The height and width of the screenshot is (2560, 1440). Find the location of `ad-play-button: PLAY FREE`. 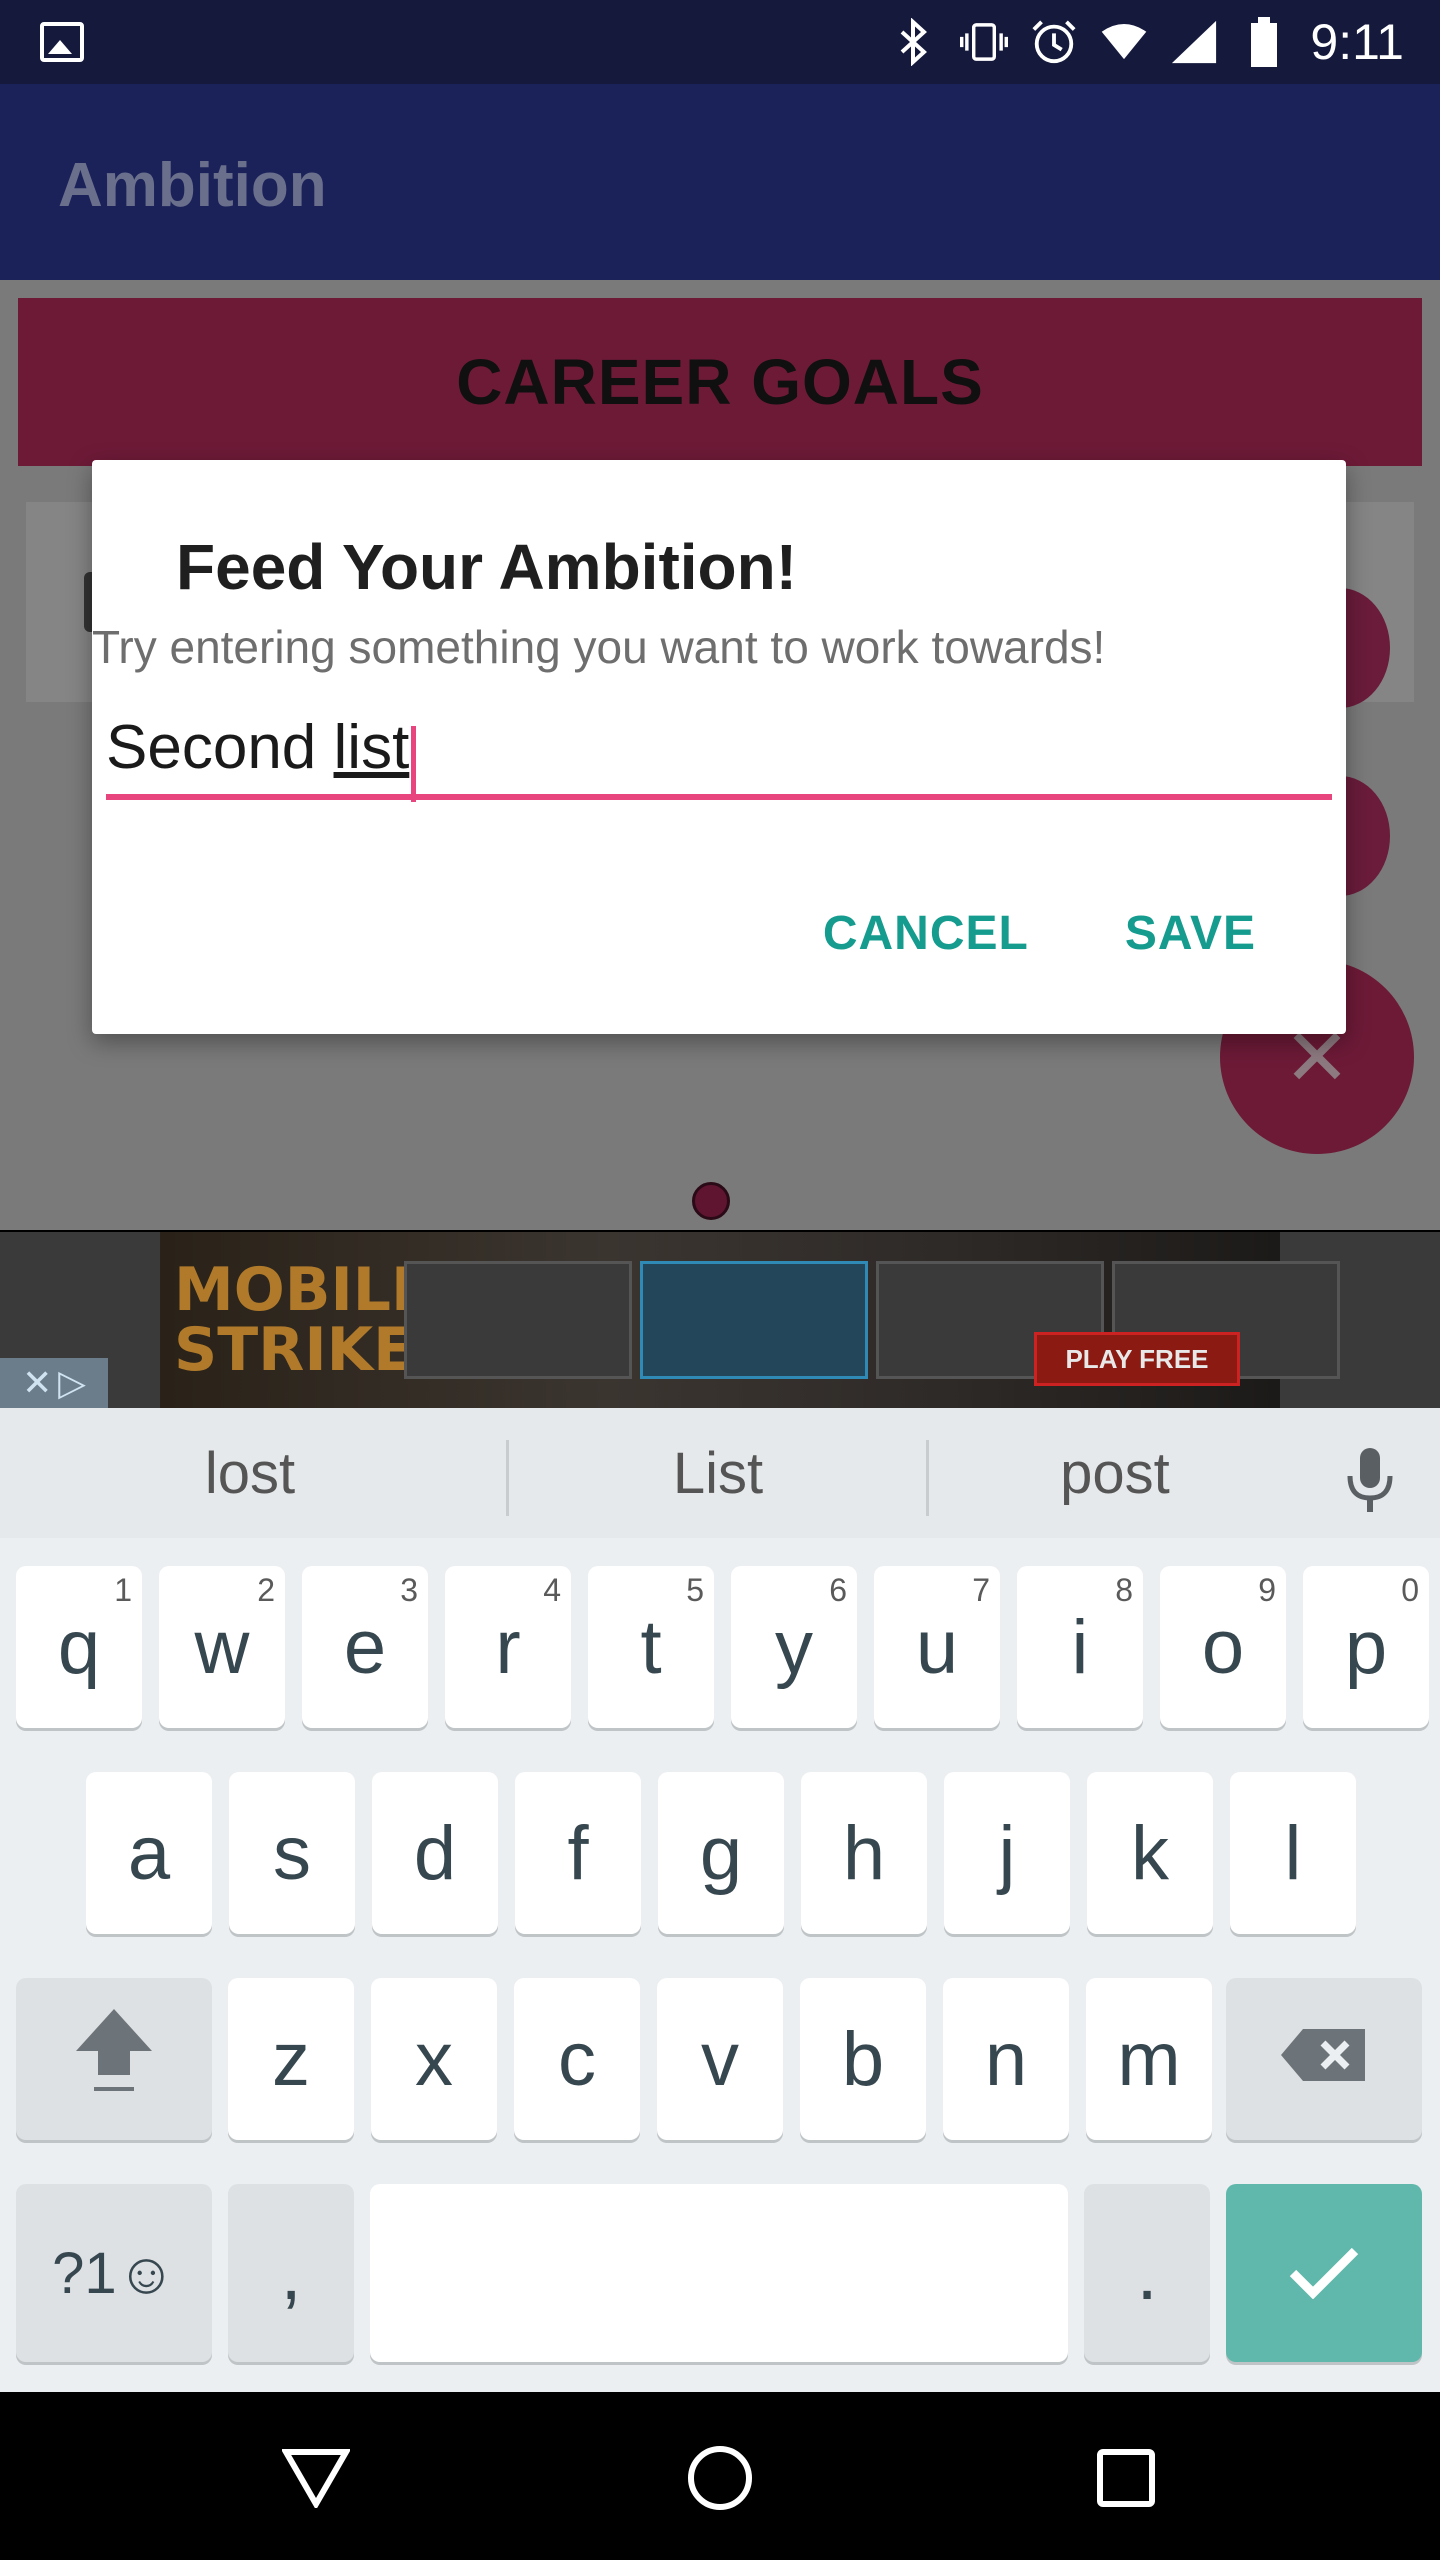

ad-play-button: PLAY FREE is located at coordinates (1137, 1359).